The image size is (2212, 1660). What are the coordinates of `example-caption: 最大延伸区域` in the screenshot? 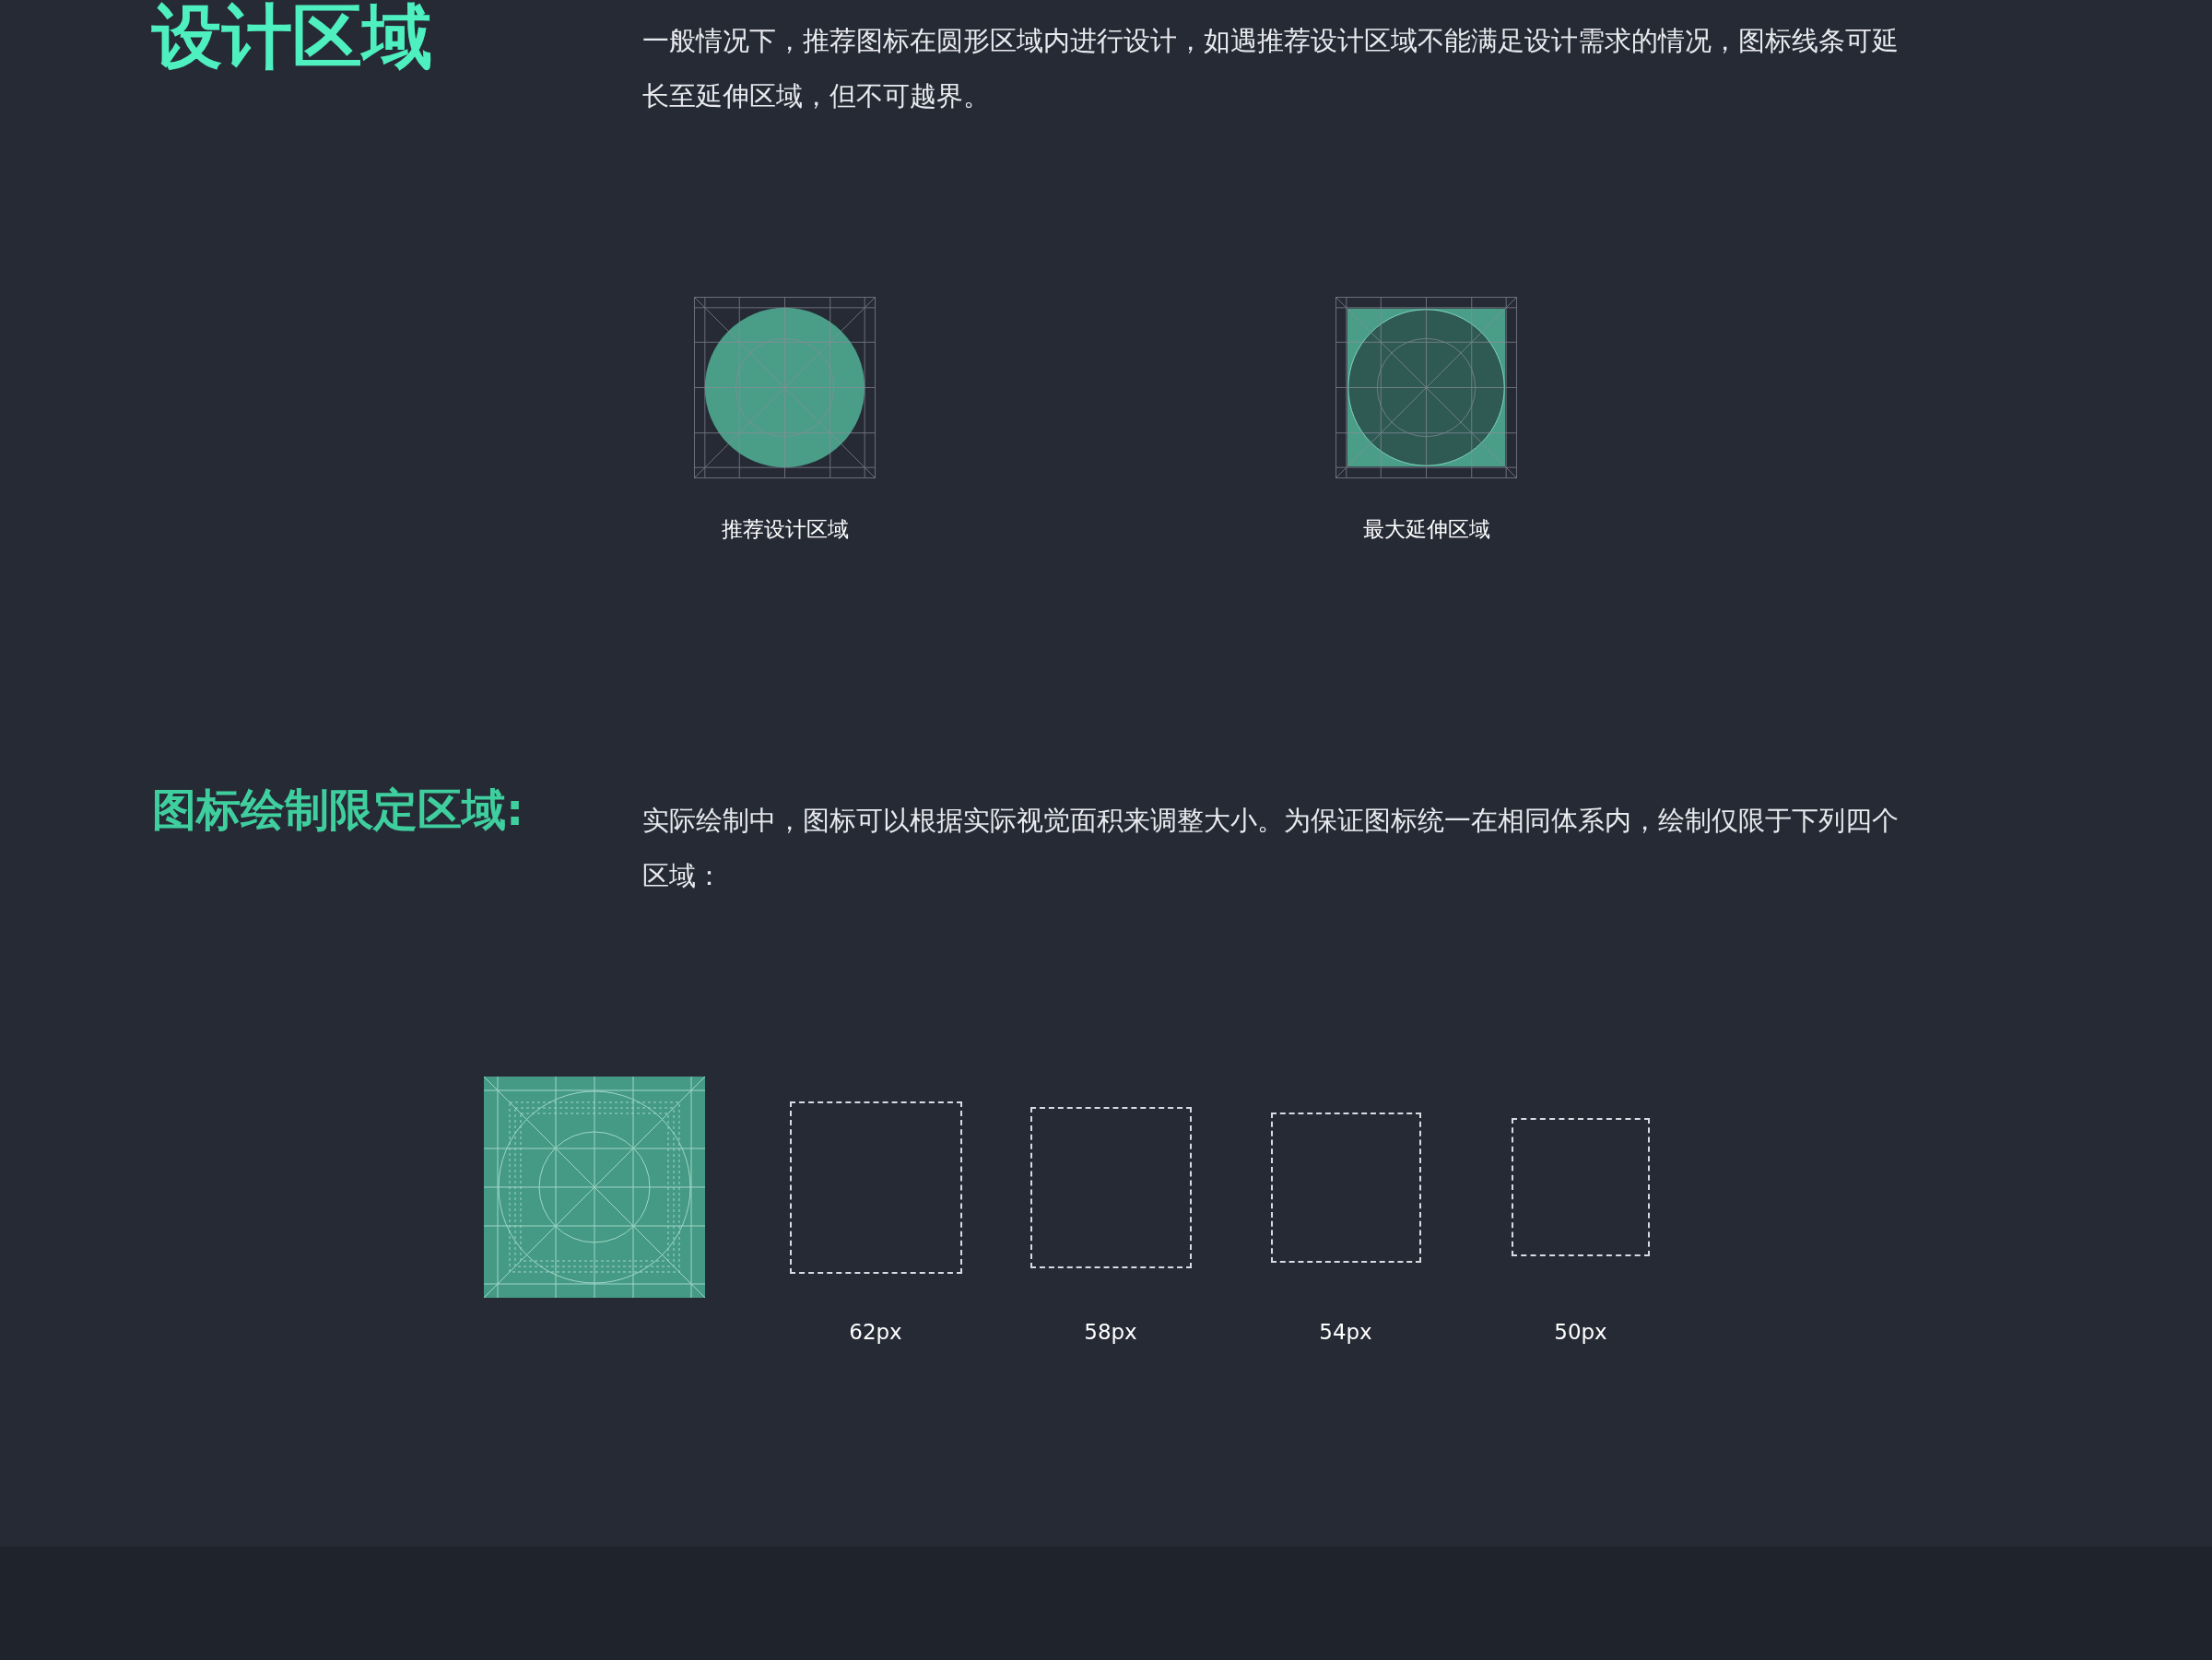 It's located at (1426, 529).